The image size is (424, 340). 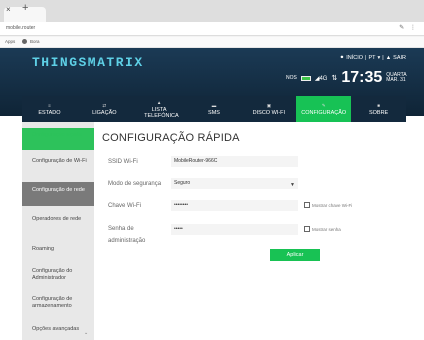 I want to click on nav-sobre: ■ SOBRE, so click(x=378, y=109).